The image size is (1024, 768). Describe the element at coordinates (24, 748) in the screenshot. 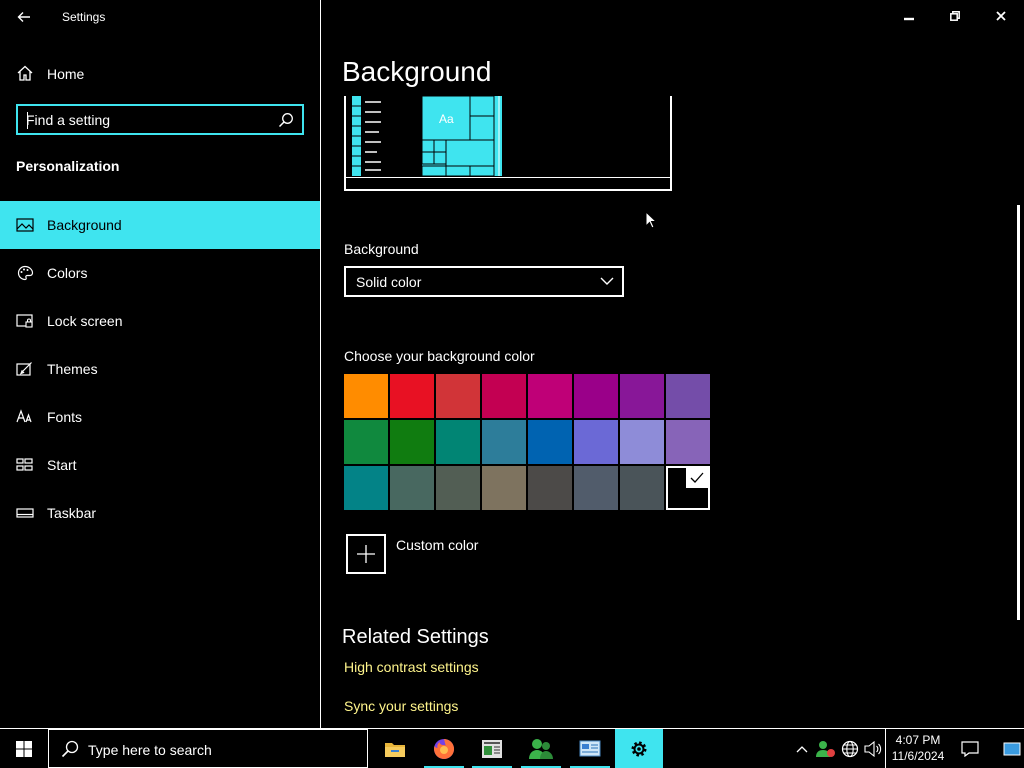

I see `start-button` at that location.